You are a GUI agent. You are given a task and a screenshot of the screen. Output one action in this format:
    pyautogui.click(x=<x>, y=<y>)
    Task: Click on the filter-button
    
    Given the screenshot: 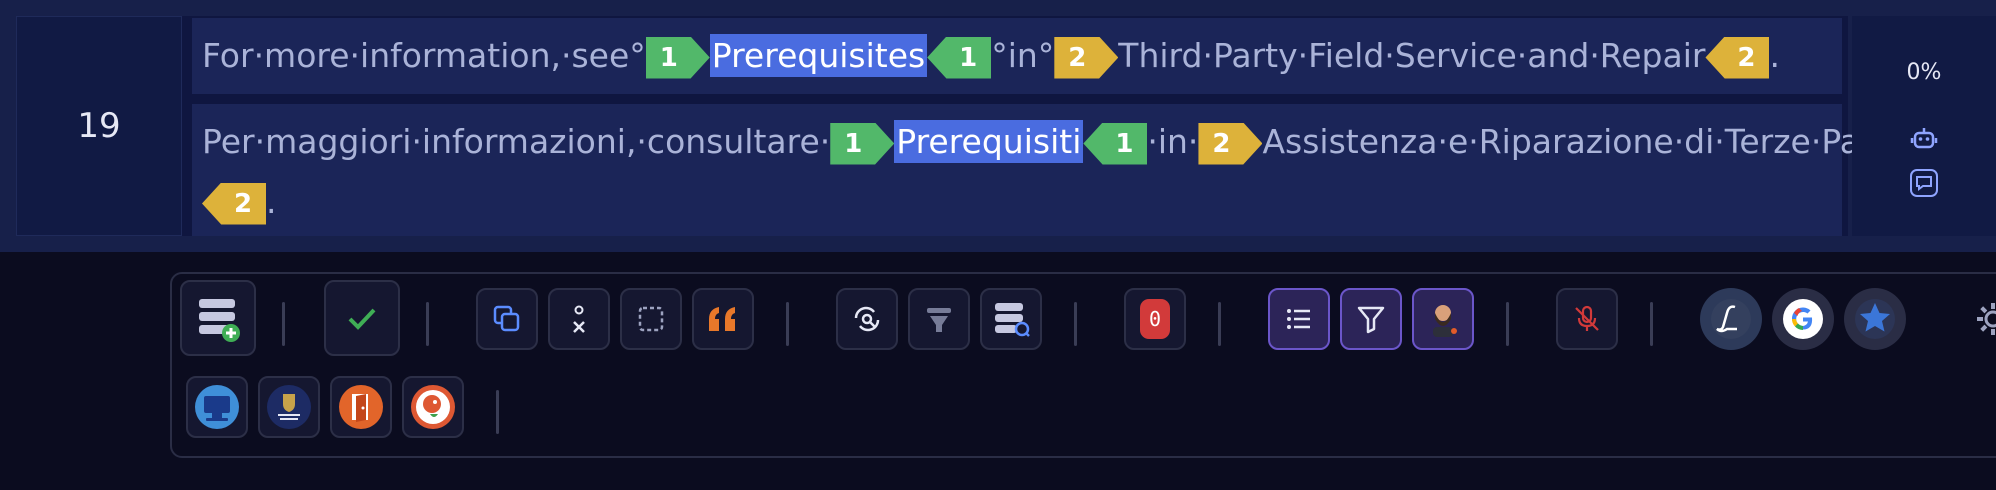 What is the action you would take?
    pyautogui.click(x=1371, y=319)
    